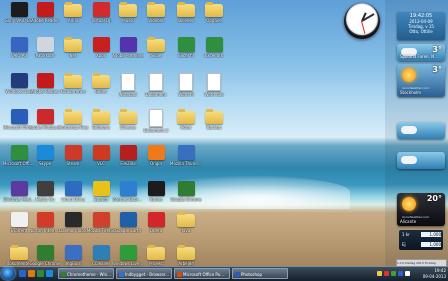 This screenshot has height=281, width=448. What do you see at coordinates (406, 234) in the screenshot?
I see `meter-row-label: 1 kr` at bounding box center [406, 234].